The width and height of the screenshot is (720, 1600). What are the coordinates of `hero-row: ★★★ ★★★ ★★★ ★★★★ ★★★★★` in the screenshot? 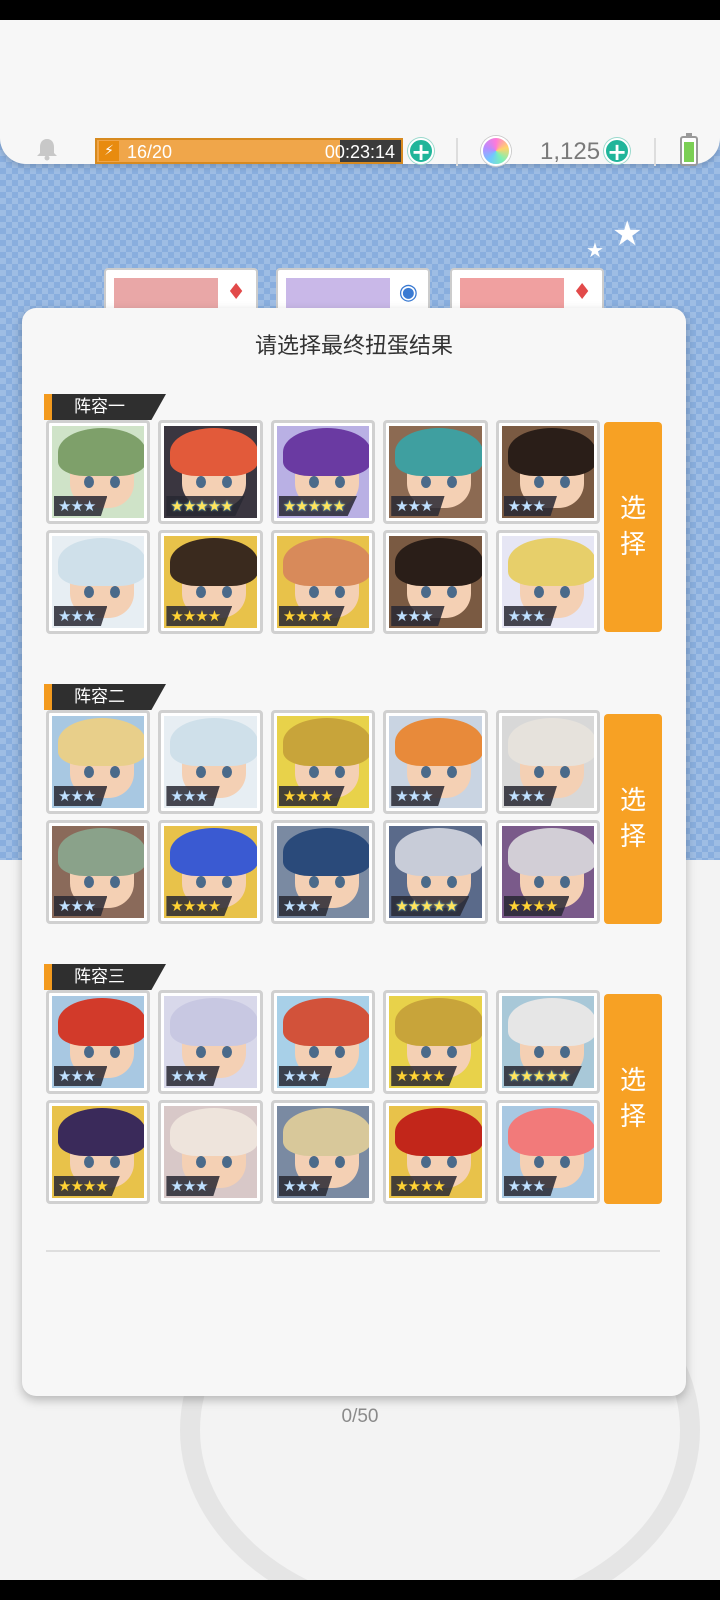 It's located at (323, 1042).